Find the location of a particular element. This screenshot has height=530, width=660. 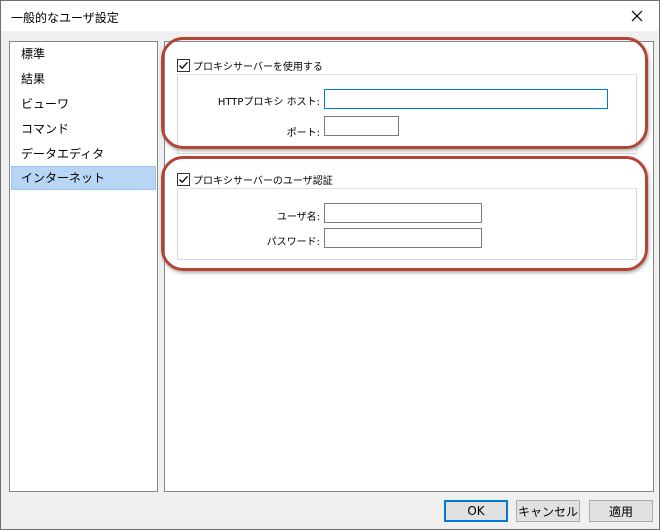

sidebar-item-standard: 標準 is located at coordinates (83, 54).